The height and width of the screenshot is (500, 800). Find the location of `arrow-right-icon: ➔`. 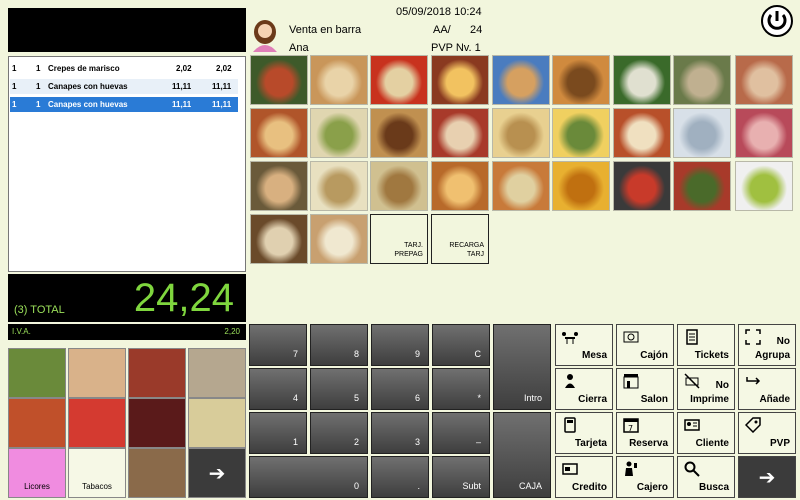

arrow-right-icon: ➔ is located at coordinates (767, 478).